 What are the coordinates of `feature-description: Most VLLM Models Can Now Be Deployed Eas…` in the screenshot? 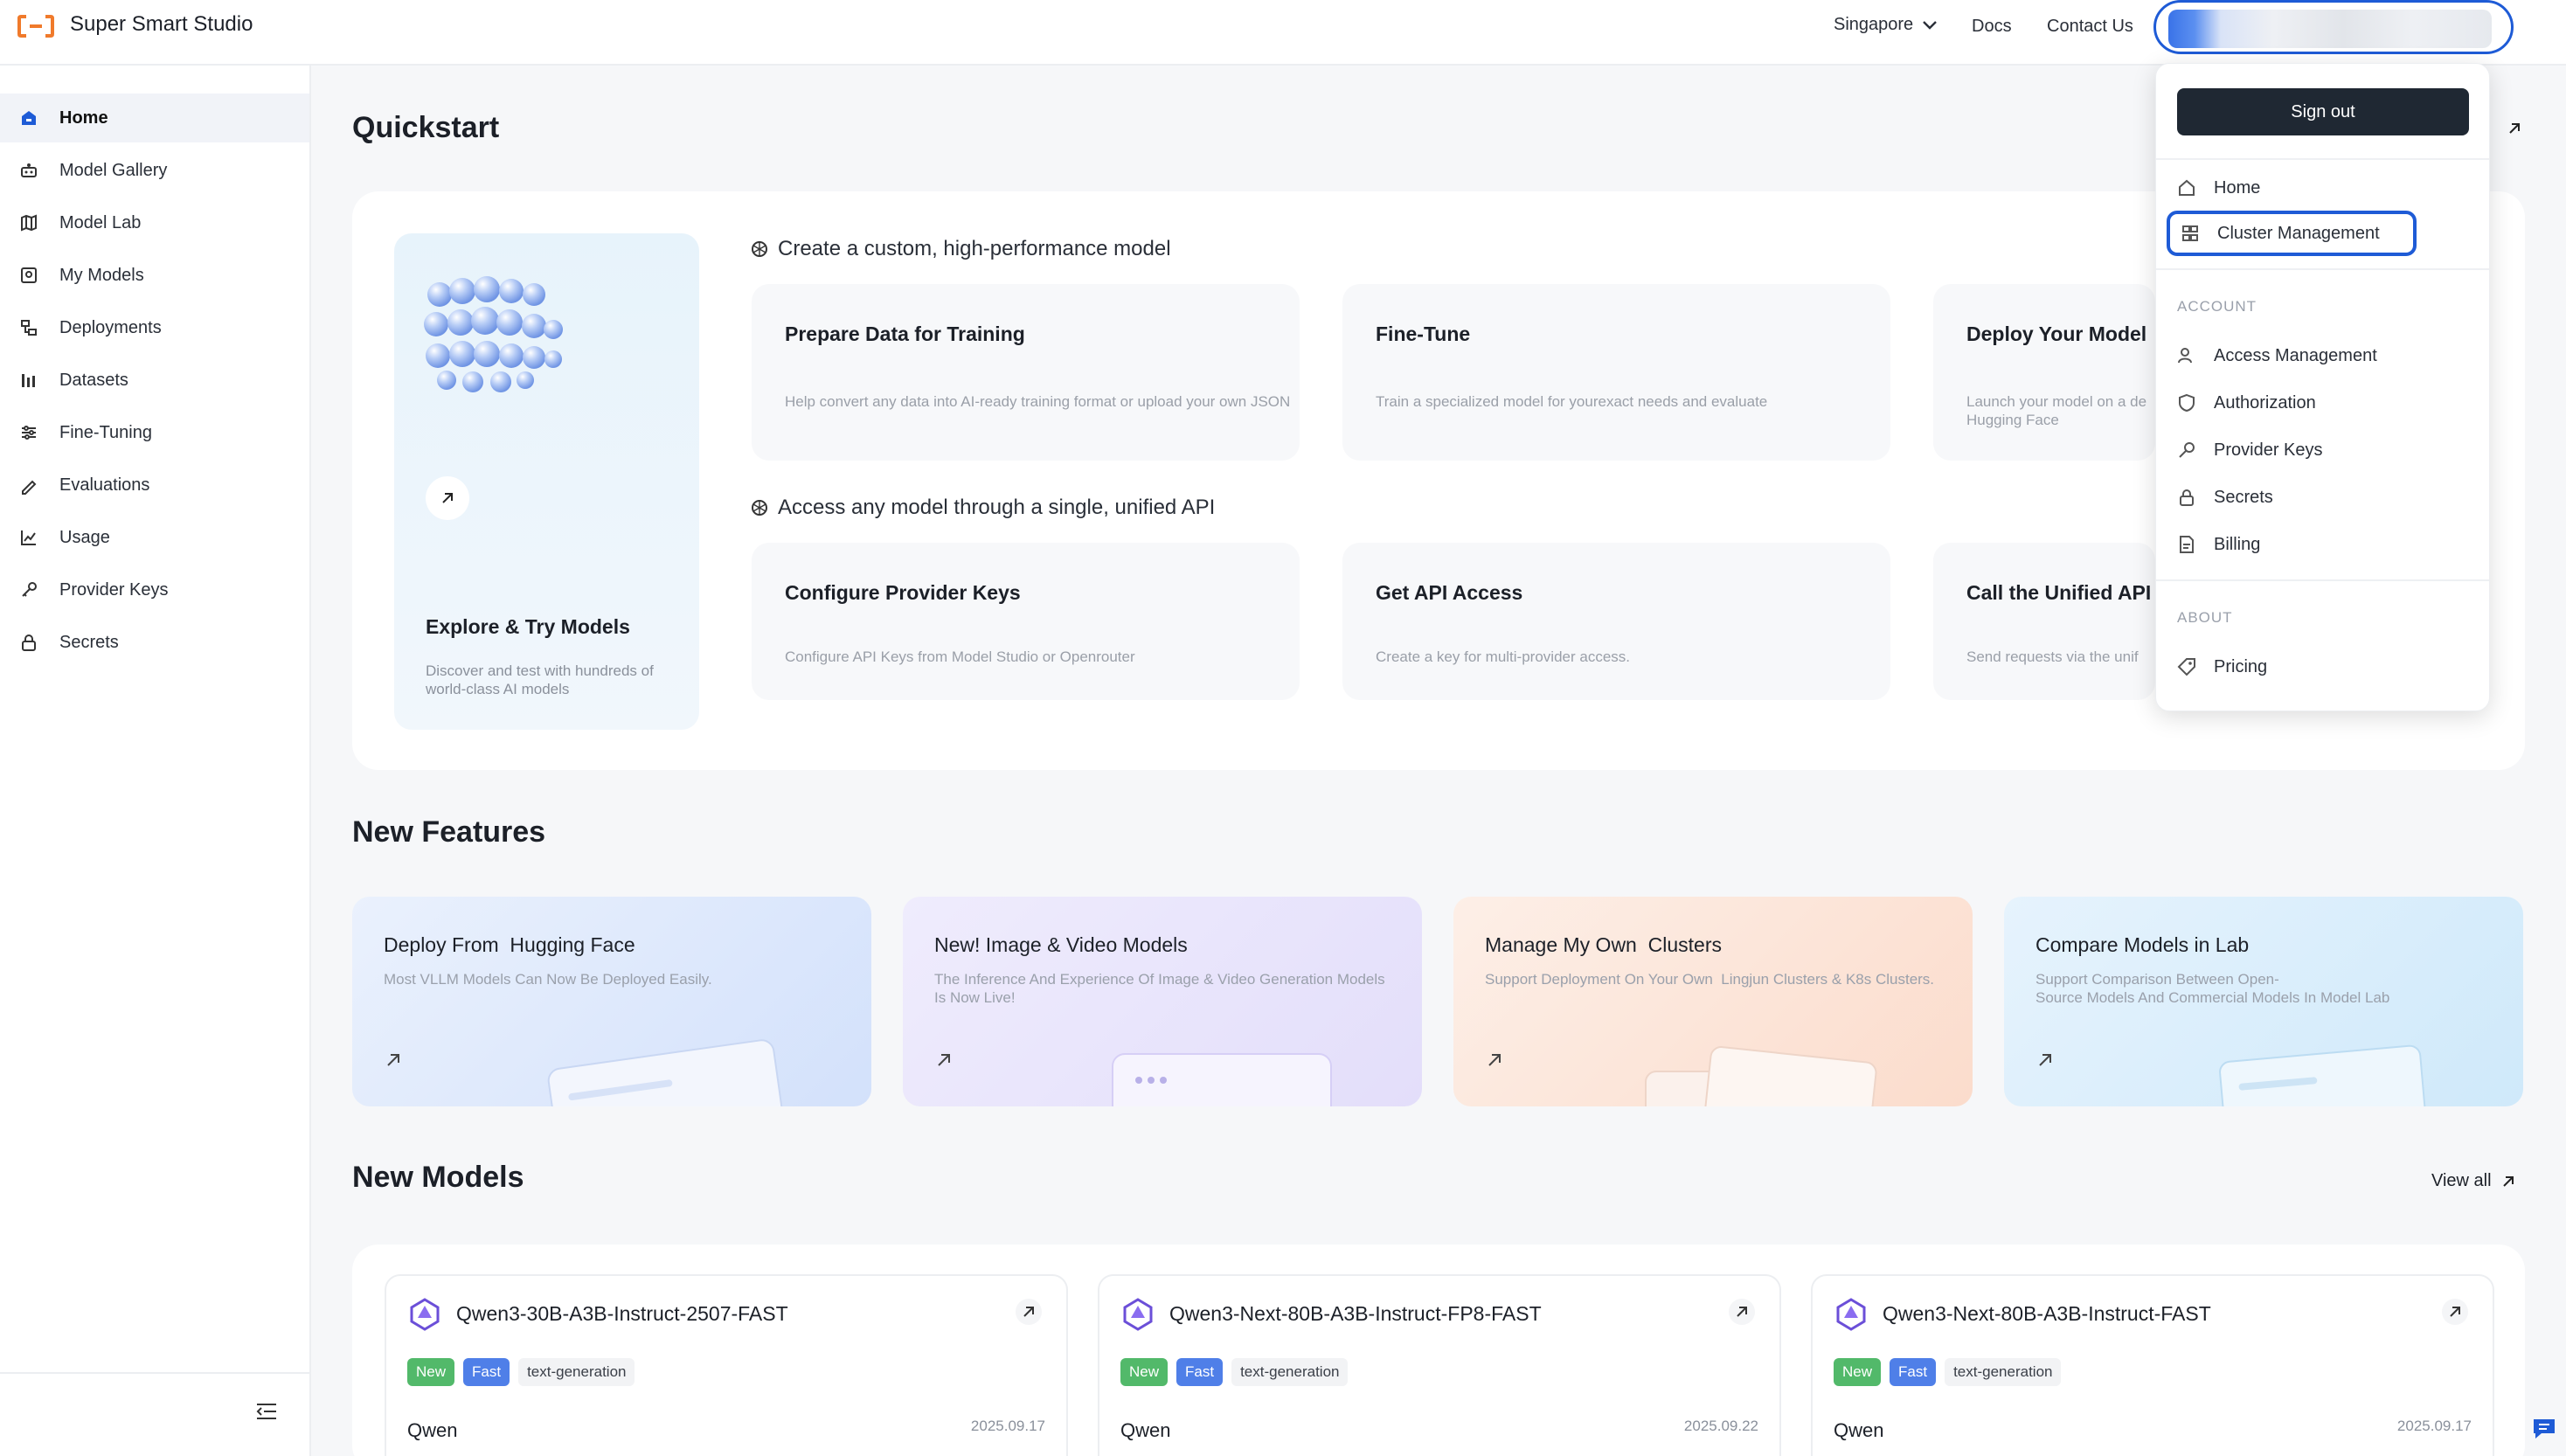 It's located at (548, 979).